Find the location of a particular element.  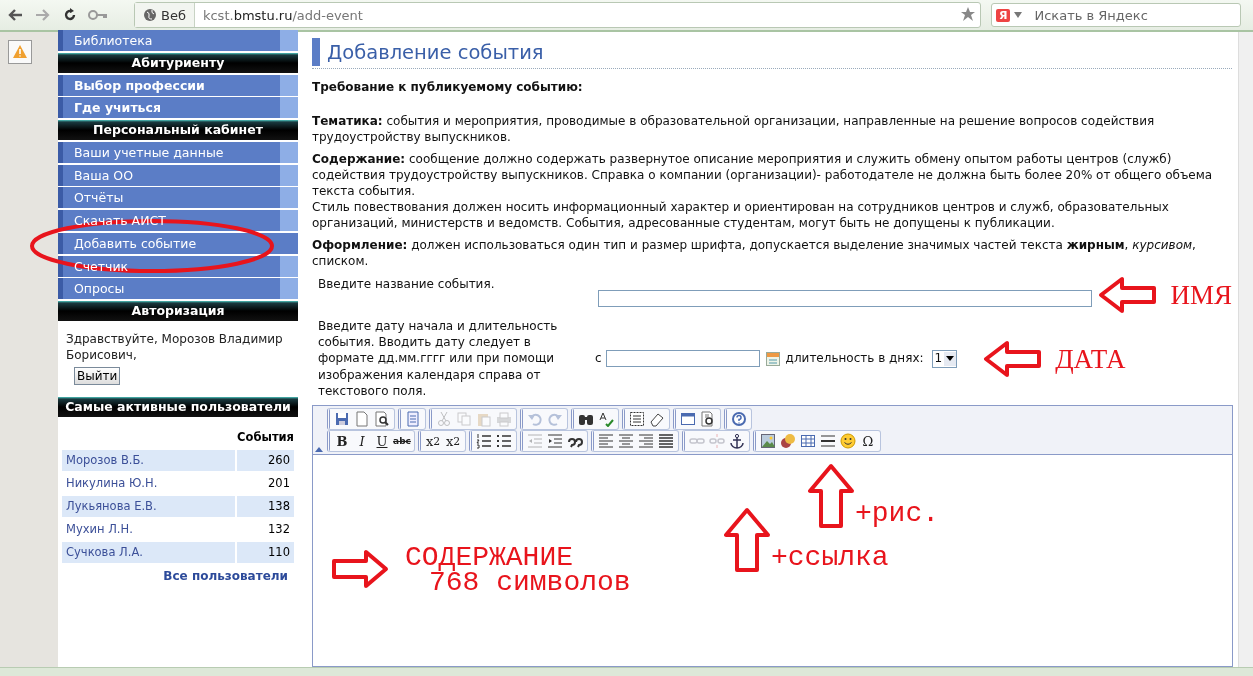

column-header: События is located at coordinates (265, 438).